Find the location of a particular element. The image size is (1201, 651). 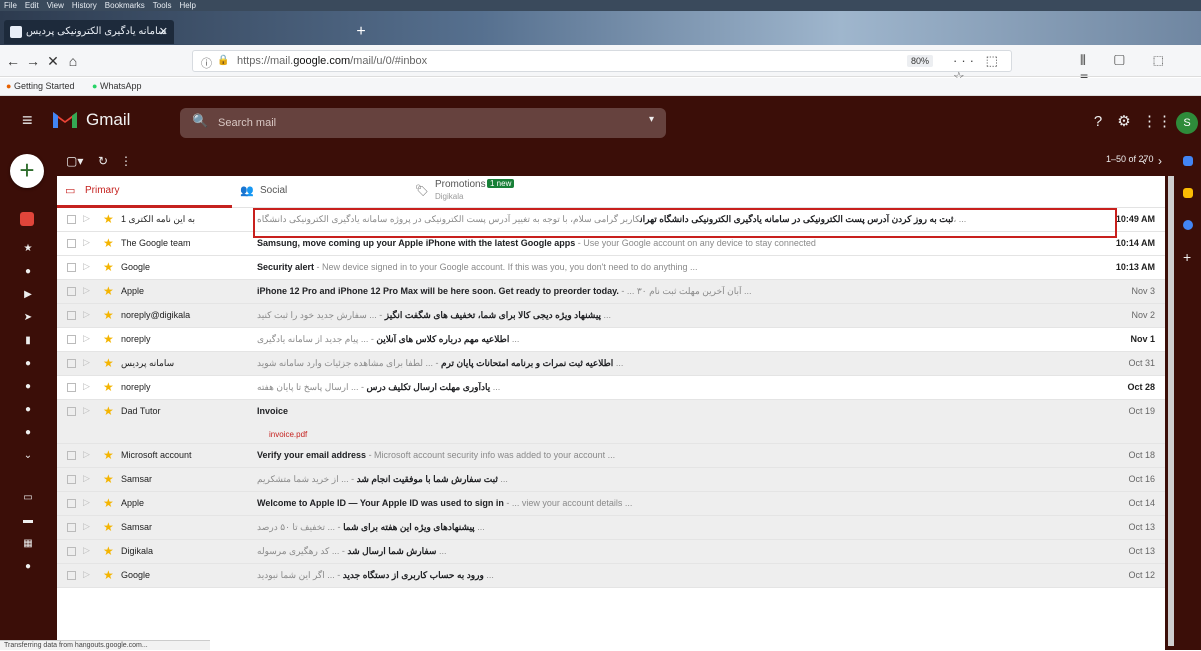

search-bar: 🔍 ▾ is located at coordinates (423, 123).